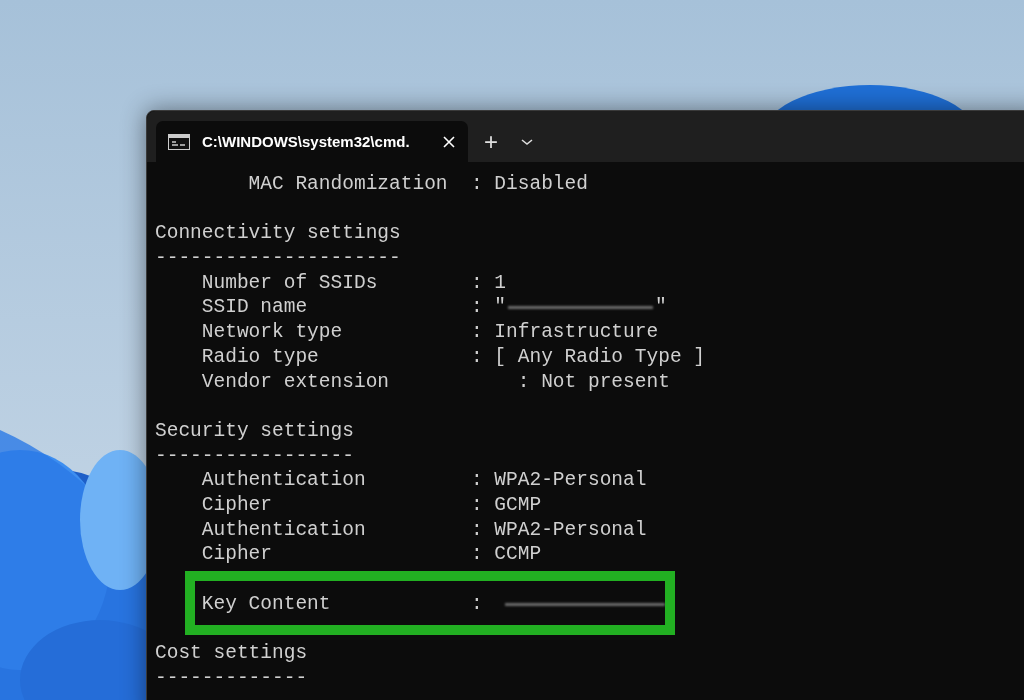  Describe the element at coordinates (231, 653) in the screenshot. I see `section-heading: Cost settings` at that location.